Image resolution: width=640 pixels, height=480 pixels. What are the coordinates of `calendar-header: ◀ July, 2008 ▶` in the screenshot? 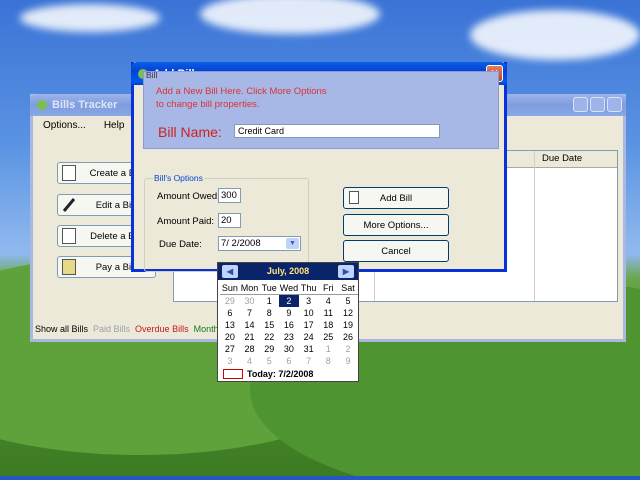 It's located at (288, 271).